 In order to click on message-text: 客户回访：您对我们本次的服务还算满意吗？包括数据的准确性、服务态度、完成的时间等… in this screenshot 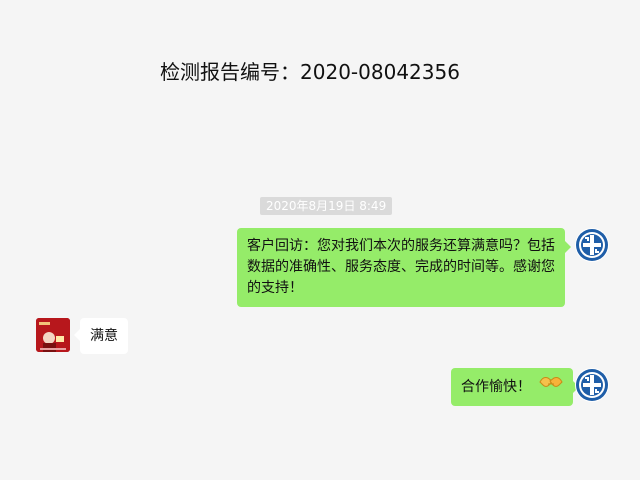, I will do `click(401, 267)`.